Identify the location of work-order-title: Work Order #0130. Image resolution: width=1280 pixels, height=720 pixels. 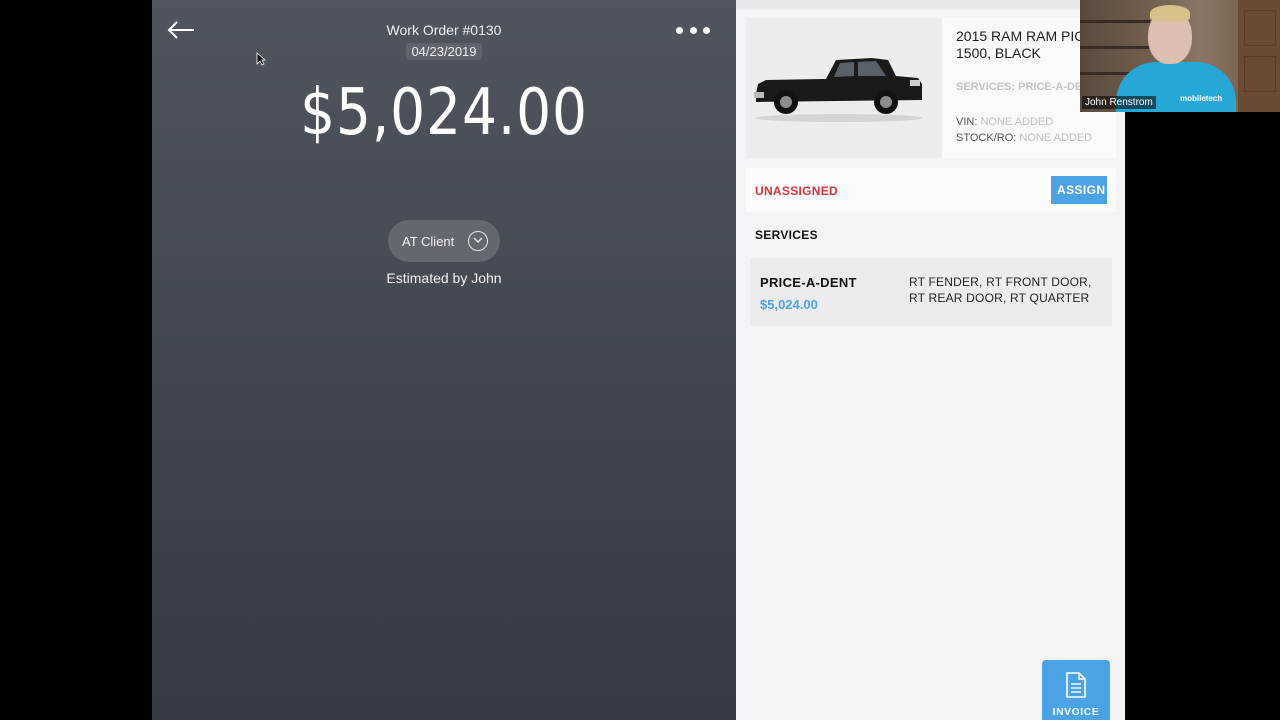
(444, 30).